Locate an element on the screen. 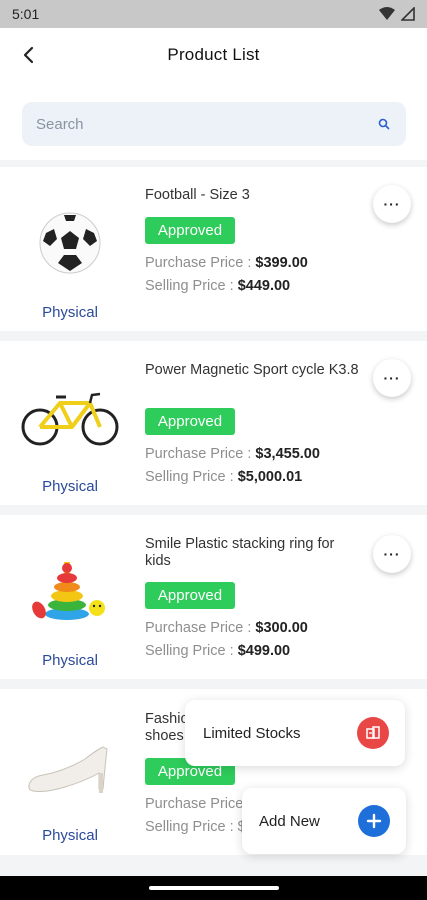 The width and height of the screenshot is (427, 900). limited-stocks-button: Limited Stocks is located at coordinates (295, 733).